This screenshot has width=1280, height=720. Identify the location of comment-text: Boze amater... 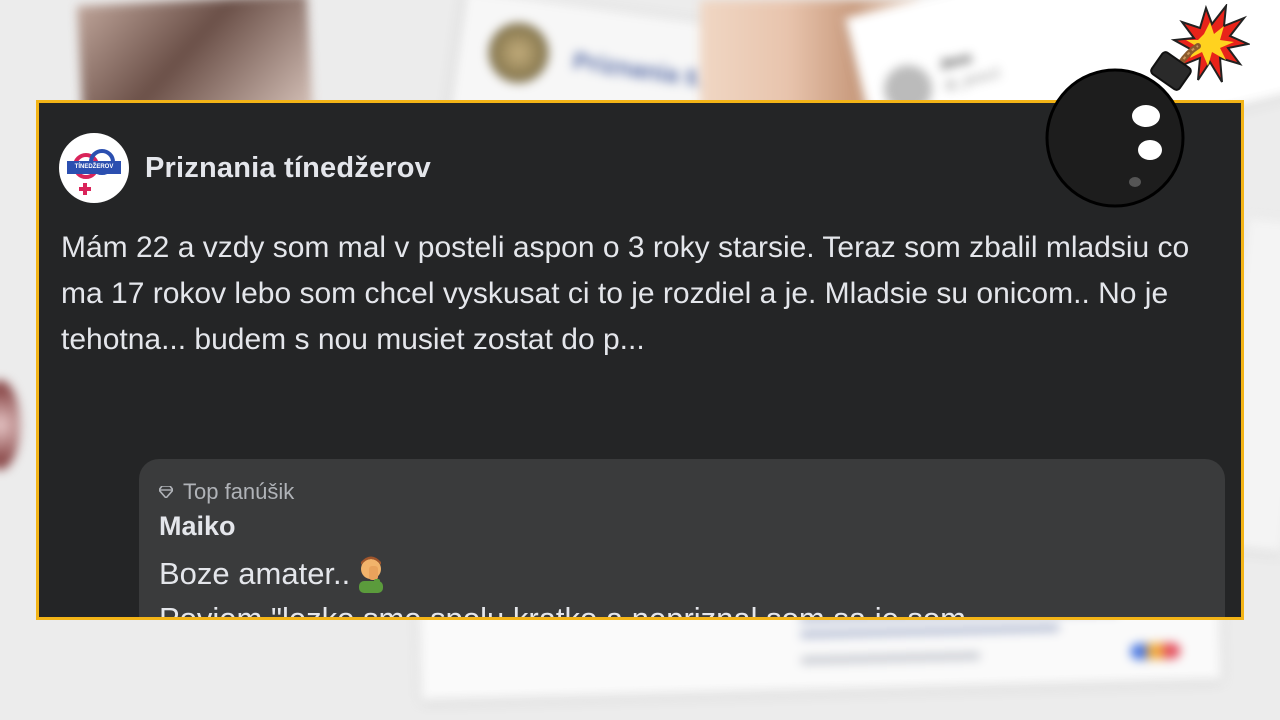
(255, 573).